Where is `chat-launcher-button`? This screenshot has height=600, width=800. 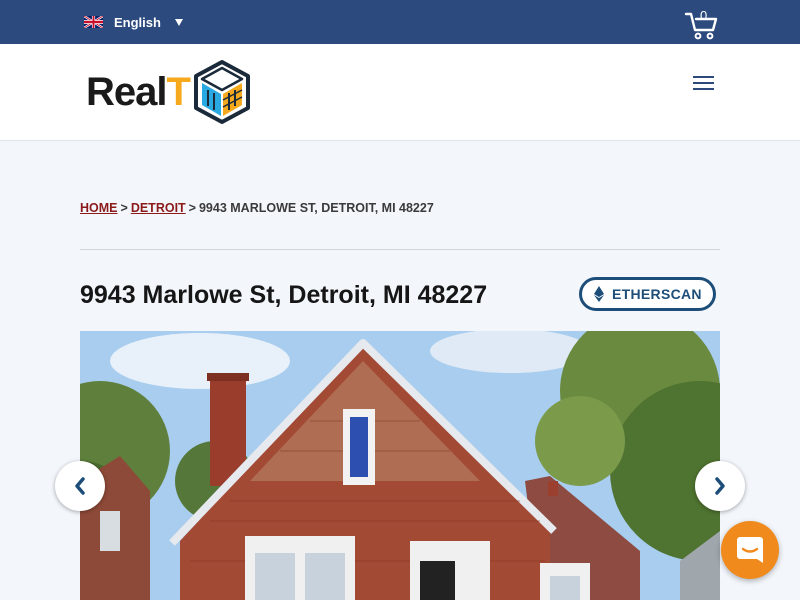
chat-launcher-button is located at coordinates (750, 550).